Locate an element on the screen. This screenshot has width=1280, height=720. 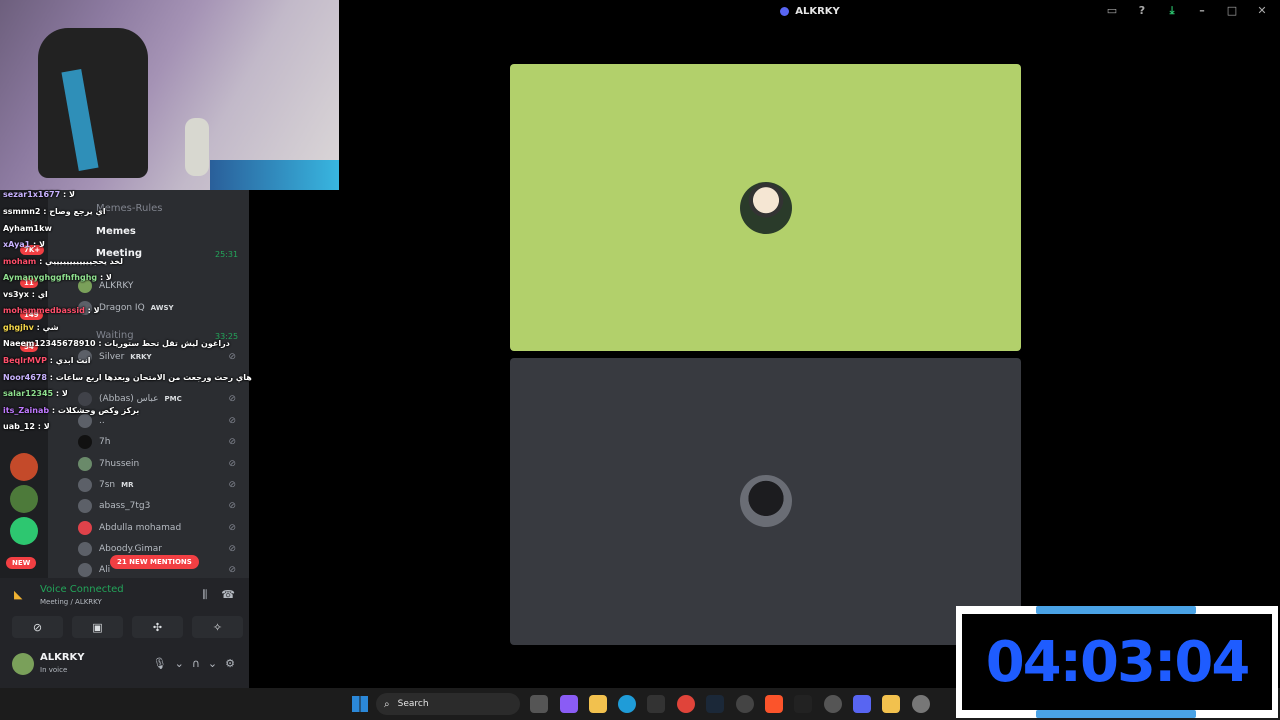
user-tag: AWSY is located at coordinates (162, 308).